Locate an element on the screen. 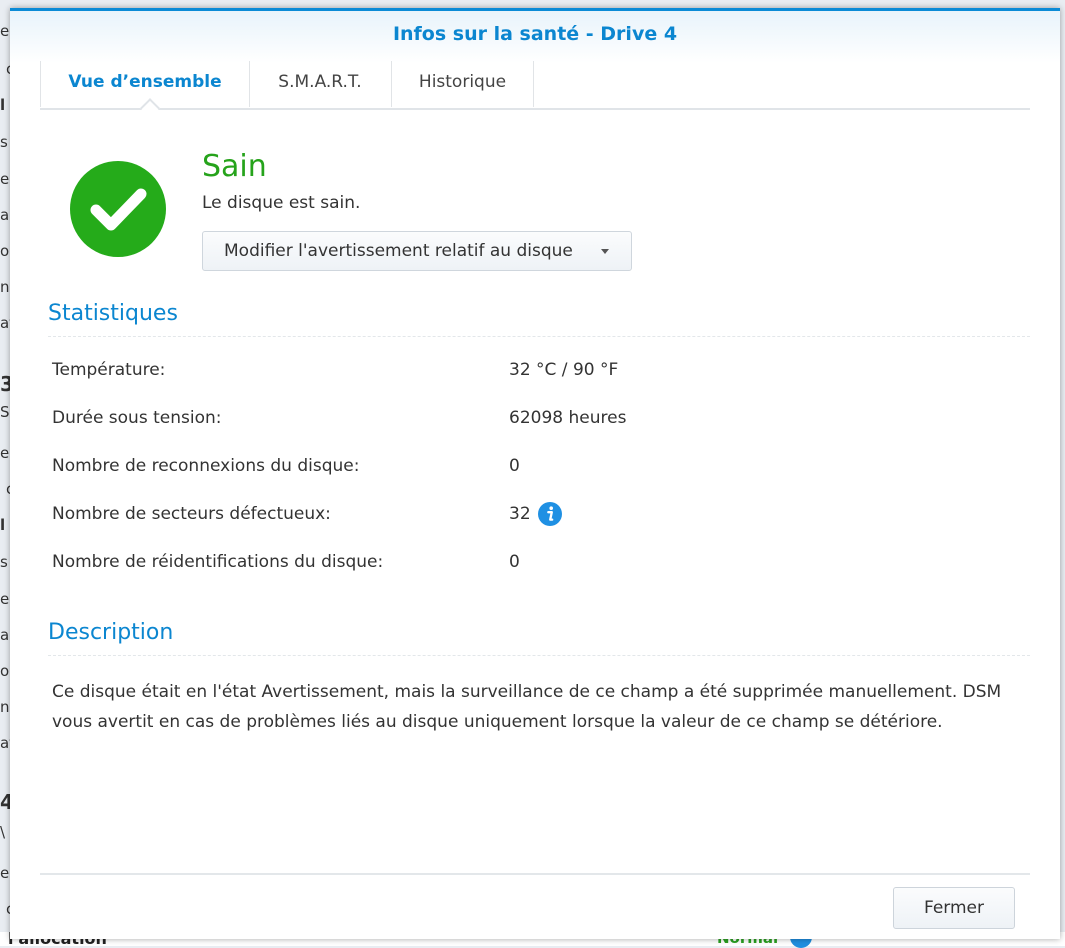 The height and width of the screenshot is (948, 1065). stat-label-reidentifications: Nombre de réidentifications du disque: is located at coordinates (218, 562).